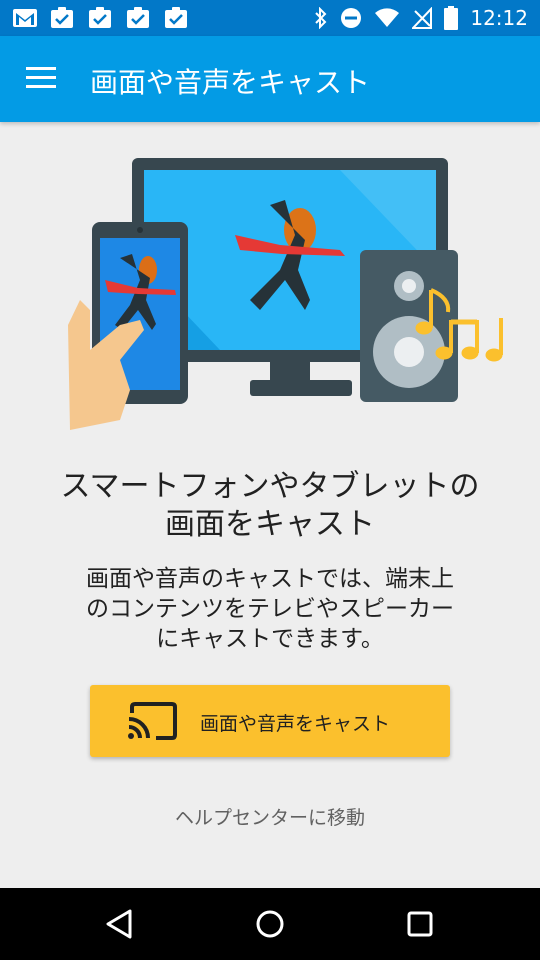 The image size is (540, 960). What do you see at coordinates (351, 18) in the screenshot?
I see `do-not-disturb-icon` at bounding box center [351, 18].